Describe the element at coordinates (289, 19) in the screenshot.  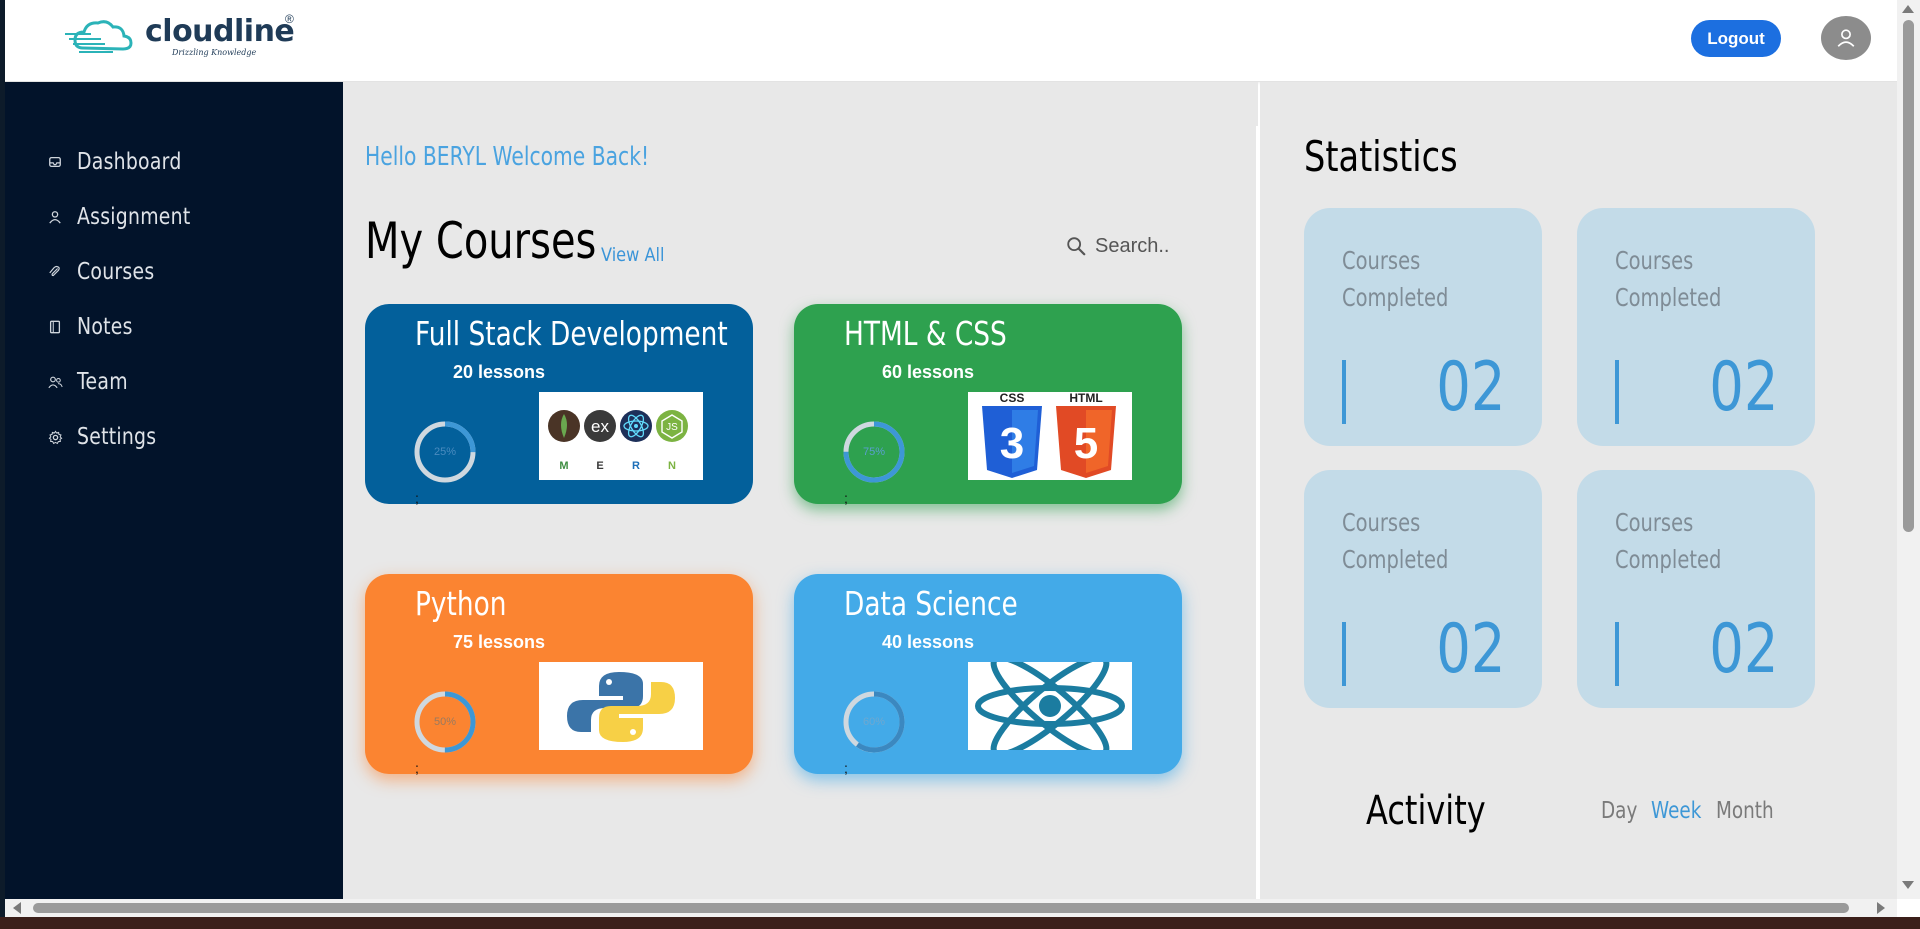
I see `logo-registered-mark: ®` at that location.